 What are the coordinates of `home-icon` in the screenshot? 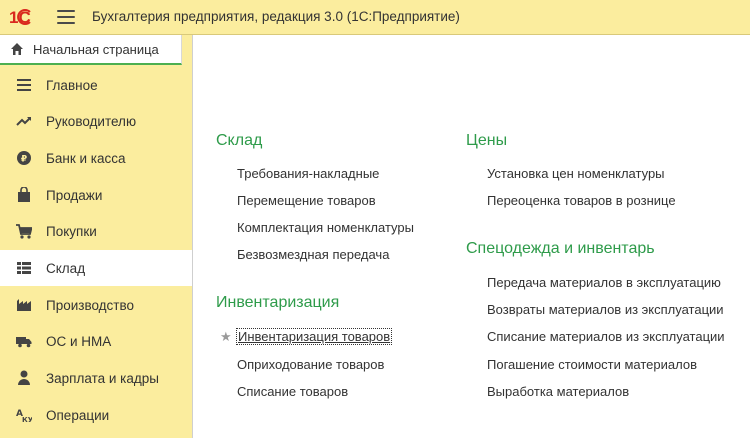 It's located at (17, 49).